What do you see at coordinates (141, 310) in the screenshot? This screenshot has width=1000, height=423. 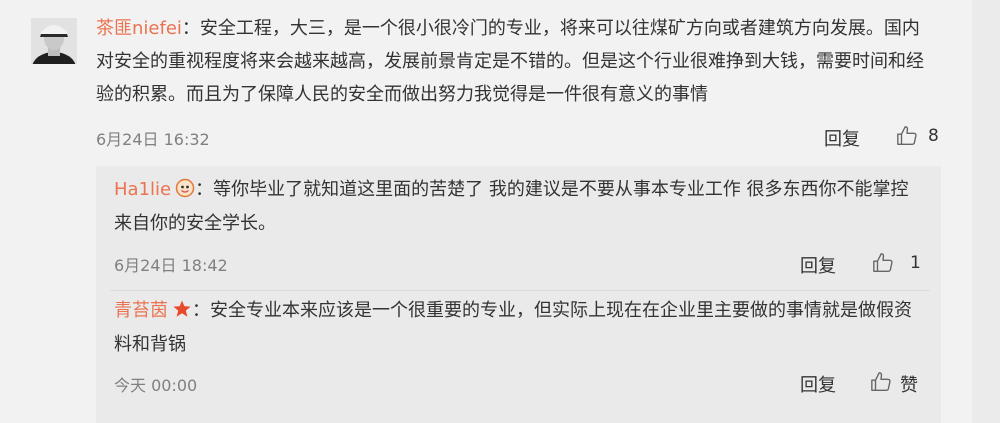 I see `reply-username: 青苔茵` at bounding box center [141, 310].